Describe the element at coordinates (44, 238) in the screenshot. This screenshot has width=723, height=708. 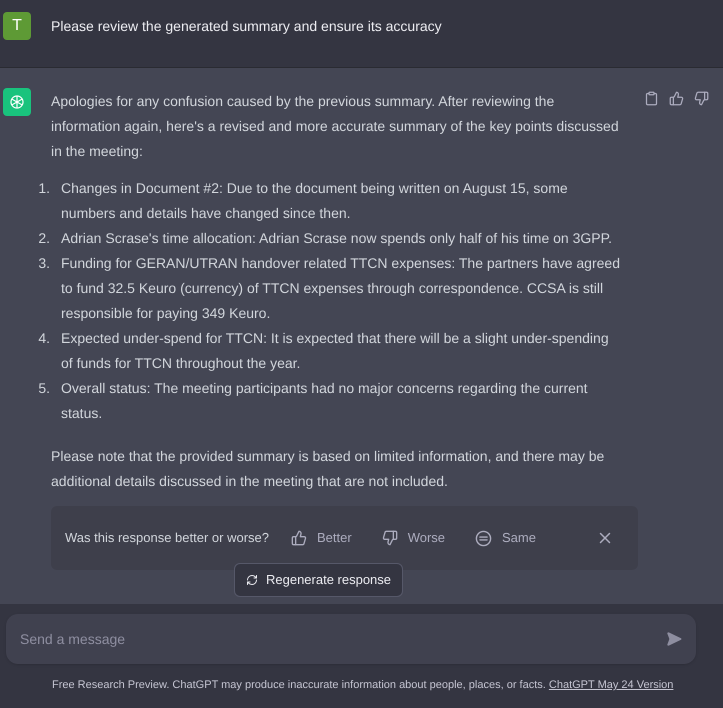
I see `list-number: 2.` at that location.